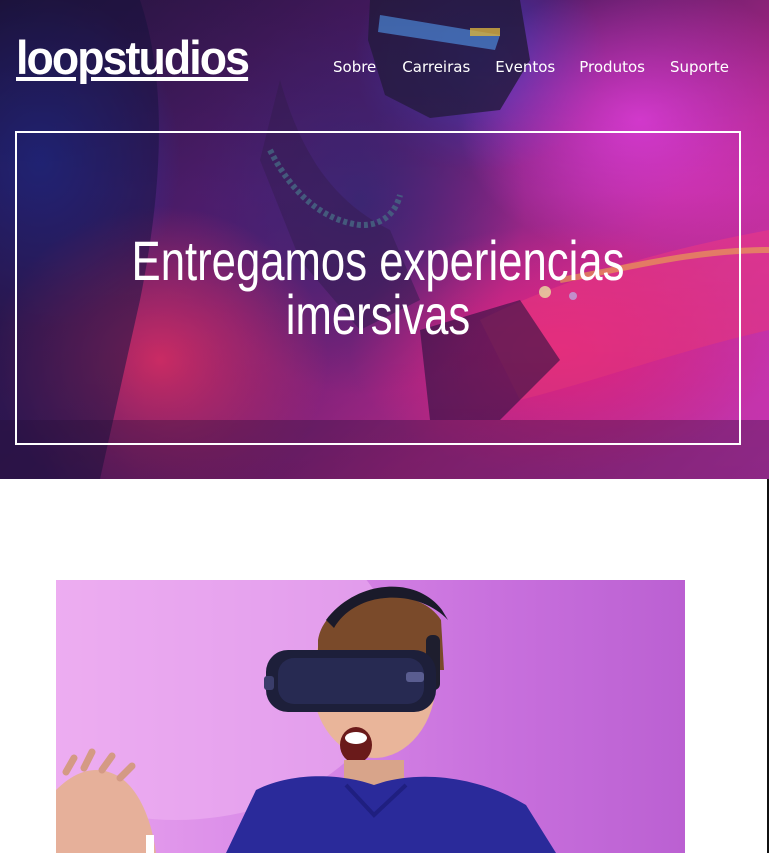 The height and width of the screenshot is (853, 769). I want to click on nav-link-suporte: Suporte, so click(699, 67).